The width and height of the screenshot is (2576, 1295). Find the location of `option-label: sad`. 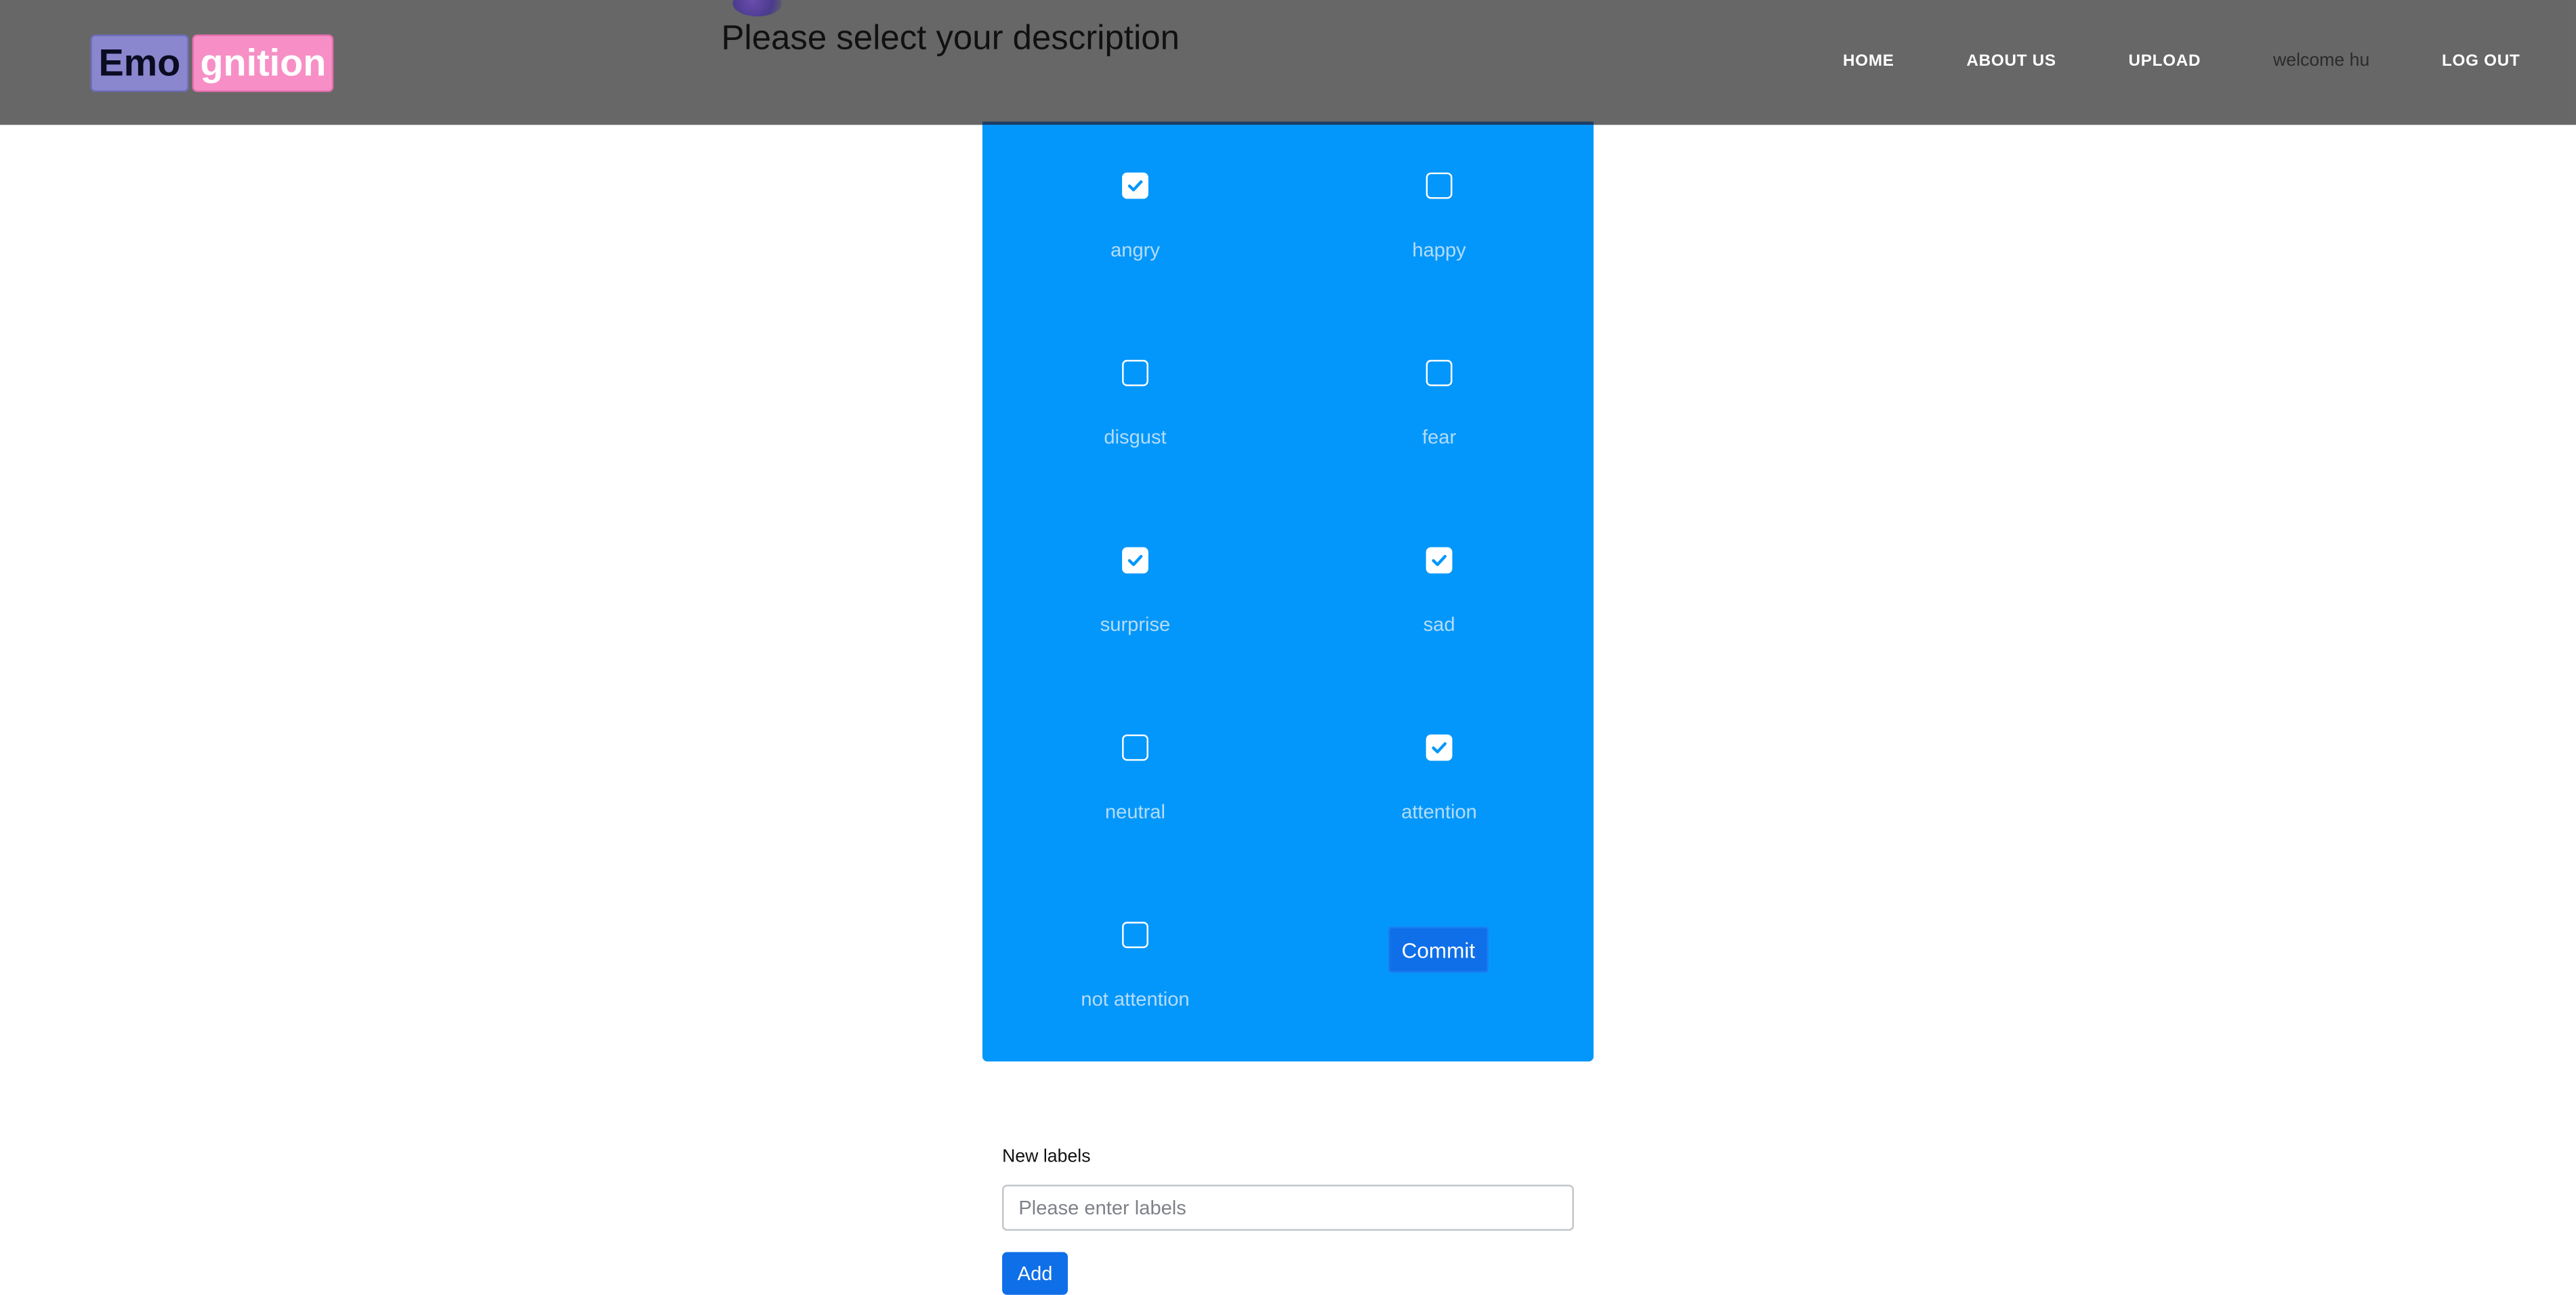

option-label: sad is located at coordinates (1439, 625).